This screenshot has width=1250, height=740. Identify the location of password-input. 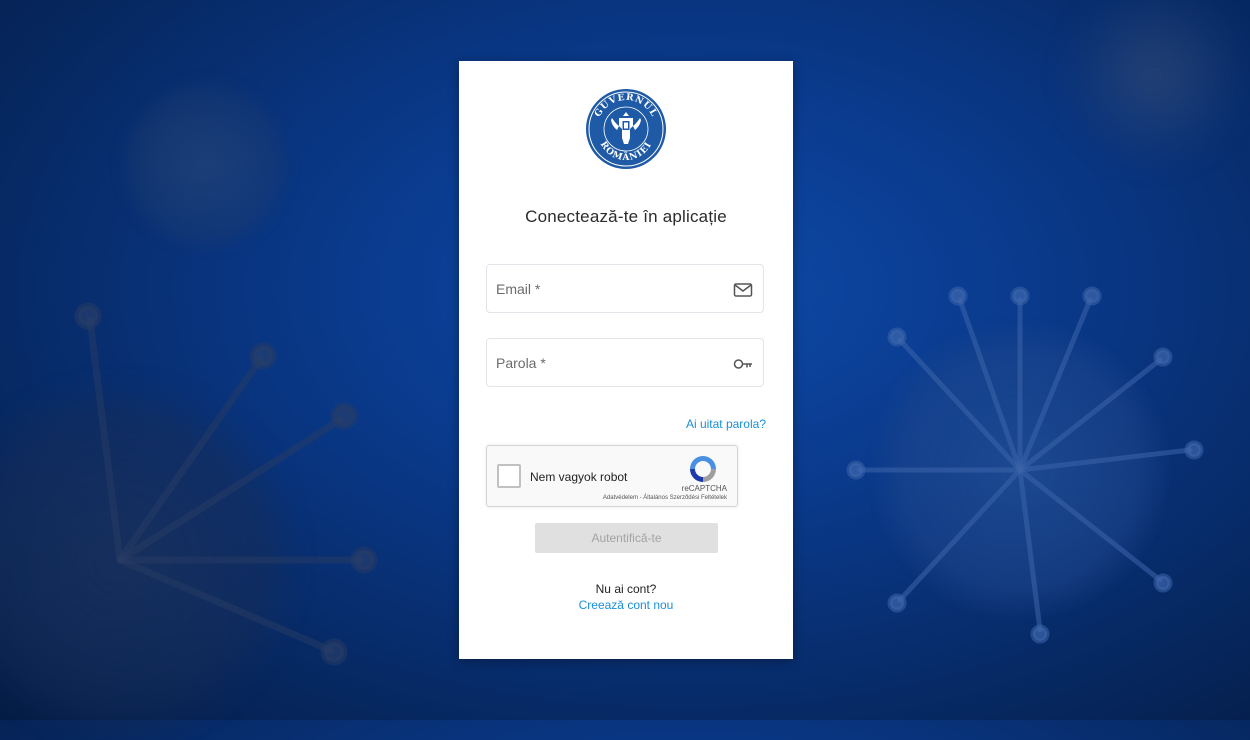
(625, 362).